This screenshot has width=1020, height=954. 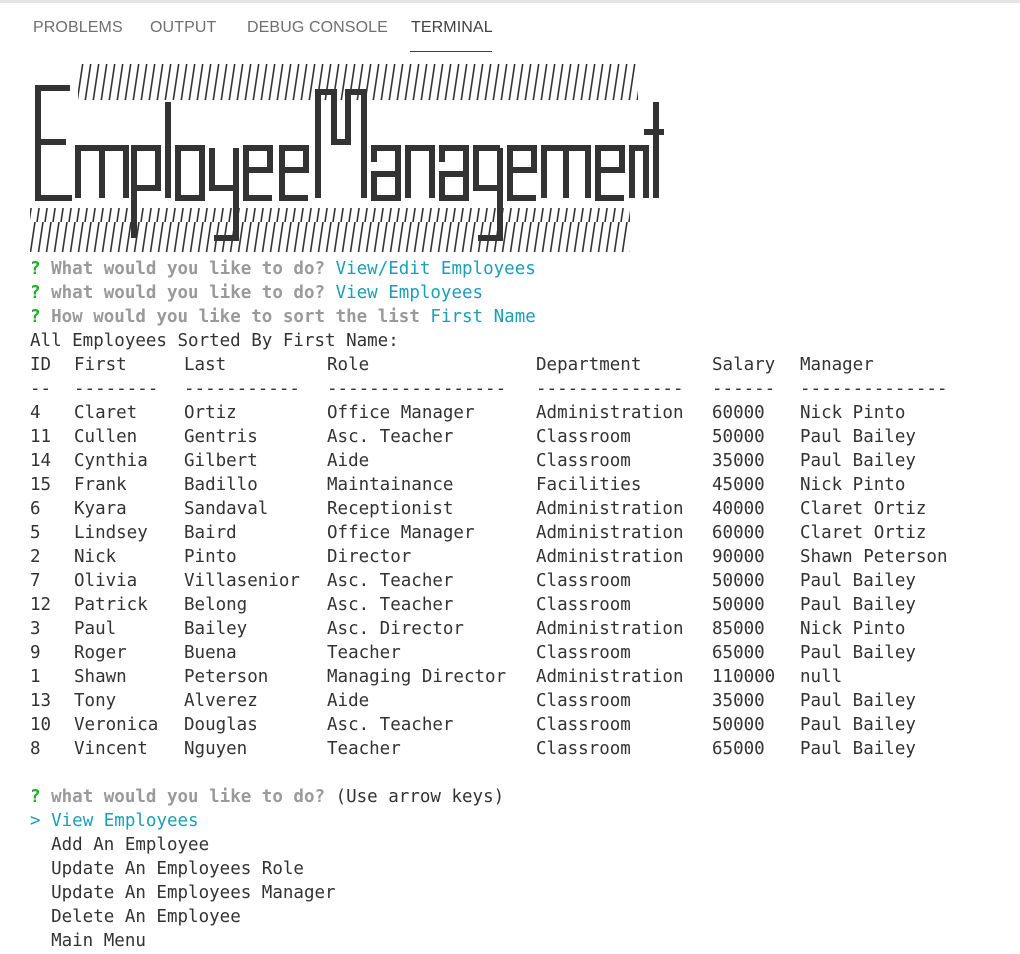 What do you see at coordinates (401, 413) in the screenshot?
I see `cell-role: Office Manager` at bounding box center [401, 413].